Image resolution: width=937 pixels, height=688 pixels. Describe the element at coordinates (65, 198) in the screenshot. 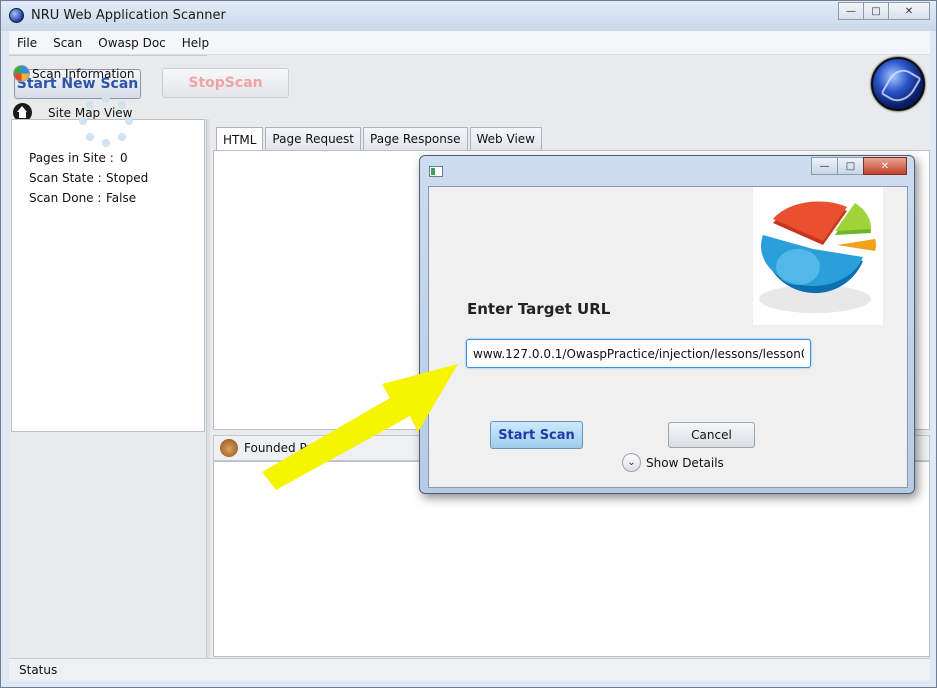

I see `scan-done-label: Scan Done :` at that location.